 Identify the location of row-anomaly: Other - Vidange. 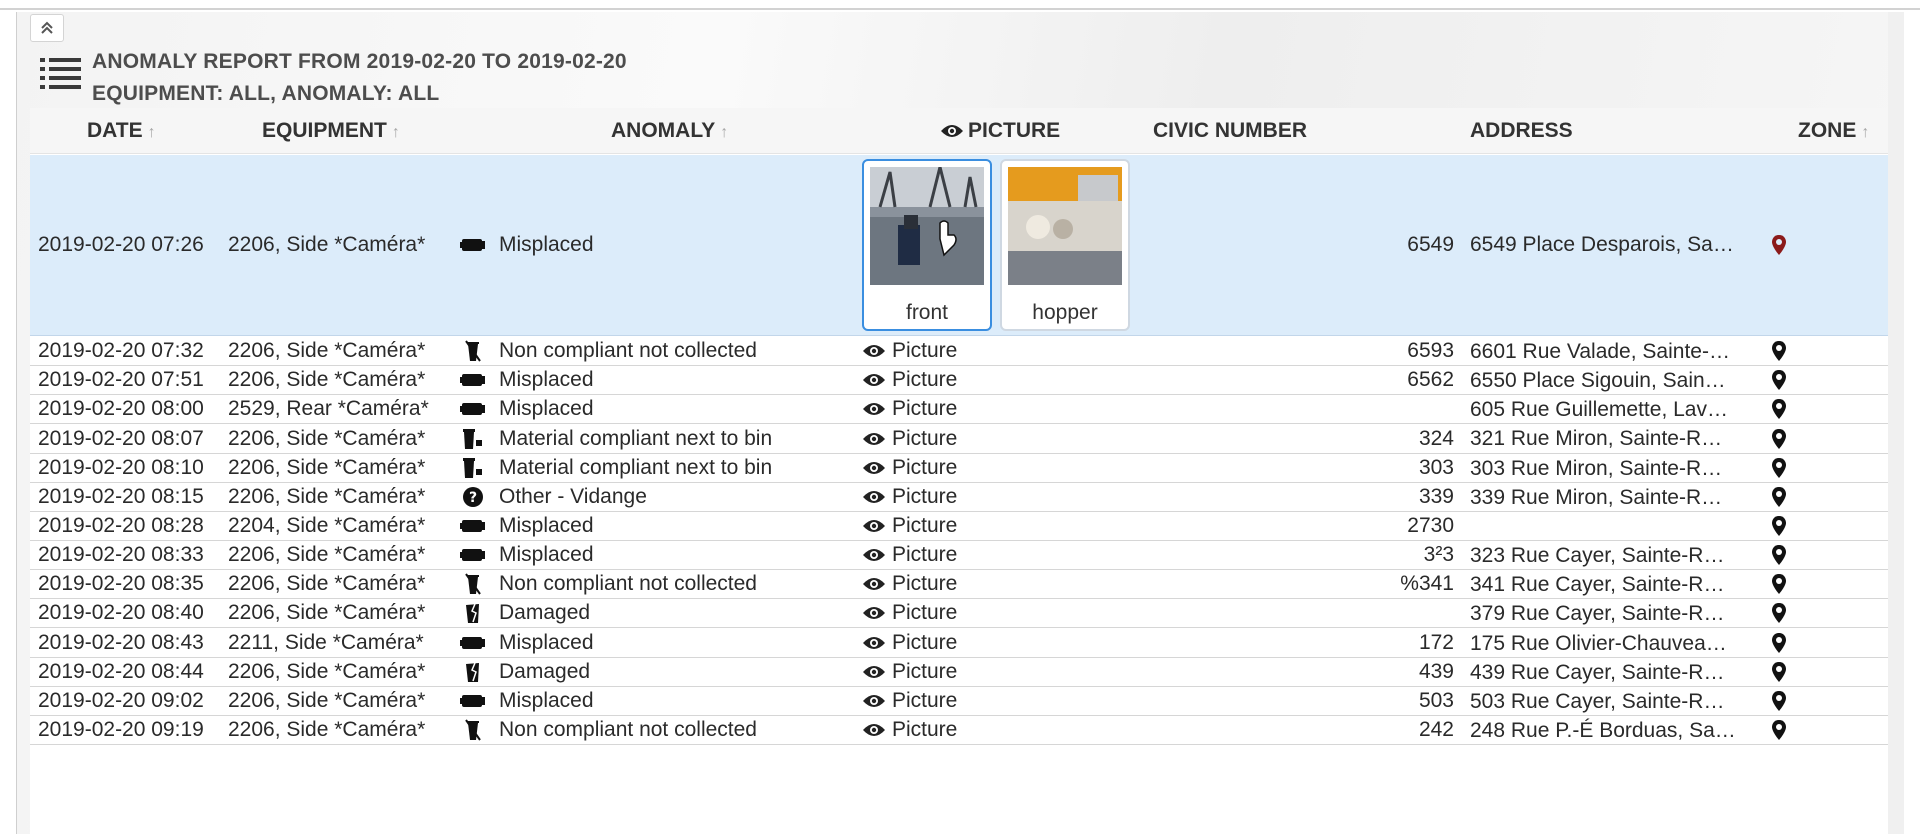
(573, 496).